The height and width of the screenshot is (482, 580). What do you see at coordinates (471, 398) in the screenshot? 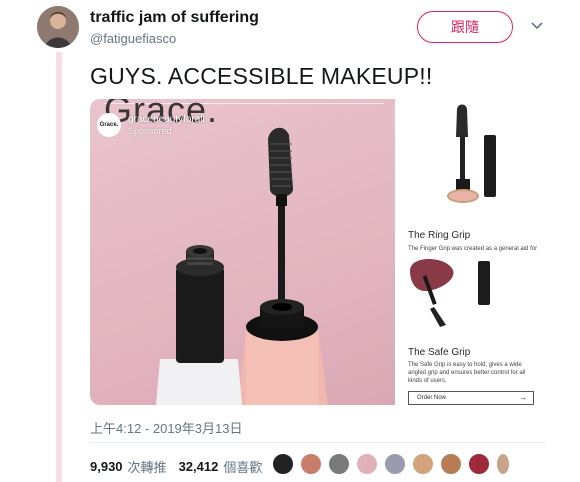
I see `order-now-button: Order Now →` at bounding box center [471, 398].